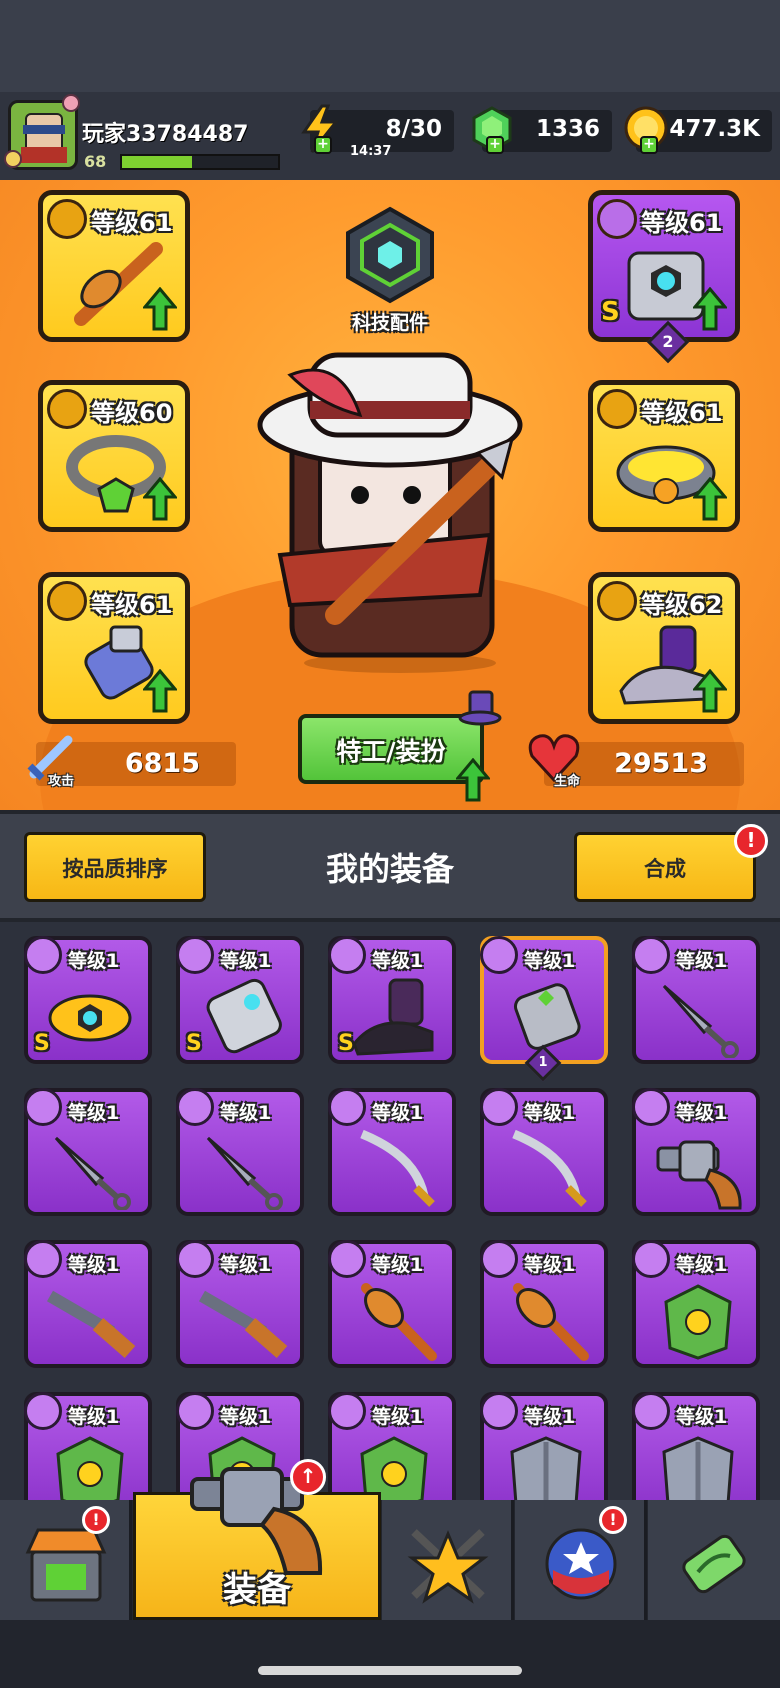 The image size is (780, 1688). What do you see at coordinates (649, 145) in the screenshot?
I see `add-coins-button: +` at bounding box center [649, 145].